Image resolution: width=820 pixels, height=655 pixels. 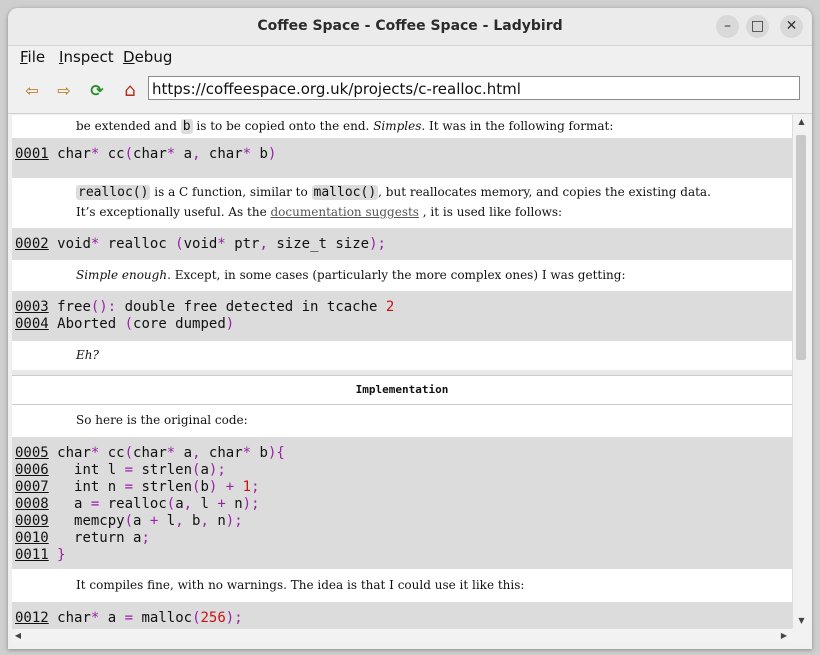 What do you see at coordinates (163, 487) in the screenshot?
I see `code-token: strlen` at bounding box center [163, 487].